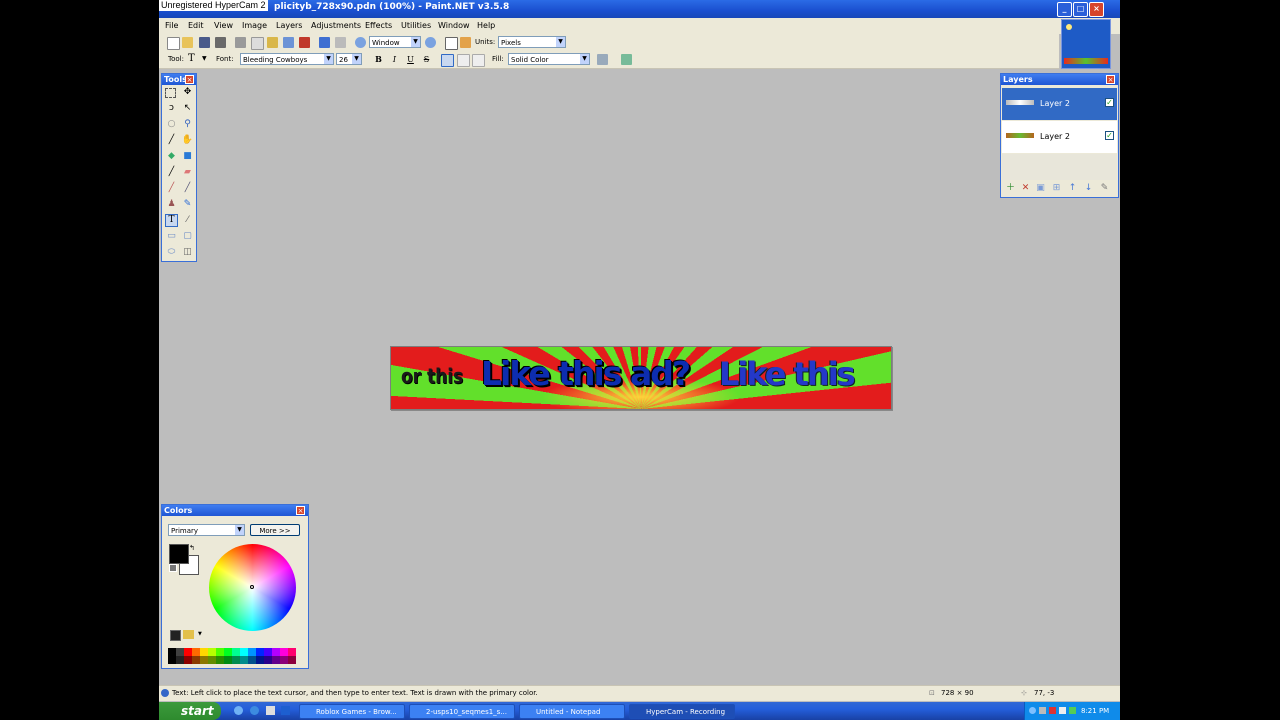 This screenshot has height=720, width=1280. What do you see at coordinates (1109, 102) in the screenshot?
I see `layer-visibility-checkbox: ✓` at bounding box center [1109, 102].